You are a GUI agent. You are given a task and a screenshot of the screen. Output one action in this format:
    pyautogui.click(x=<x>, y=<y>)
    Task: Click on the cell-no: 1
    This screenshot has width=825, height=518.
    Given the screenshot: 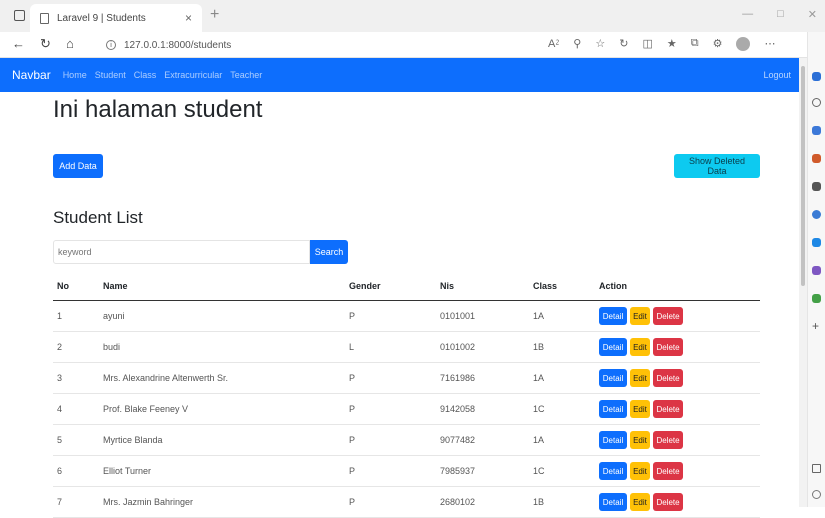 What is the action you would take?
    pyautogui.click(x=76, y=316)
    